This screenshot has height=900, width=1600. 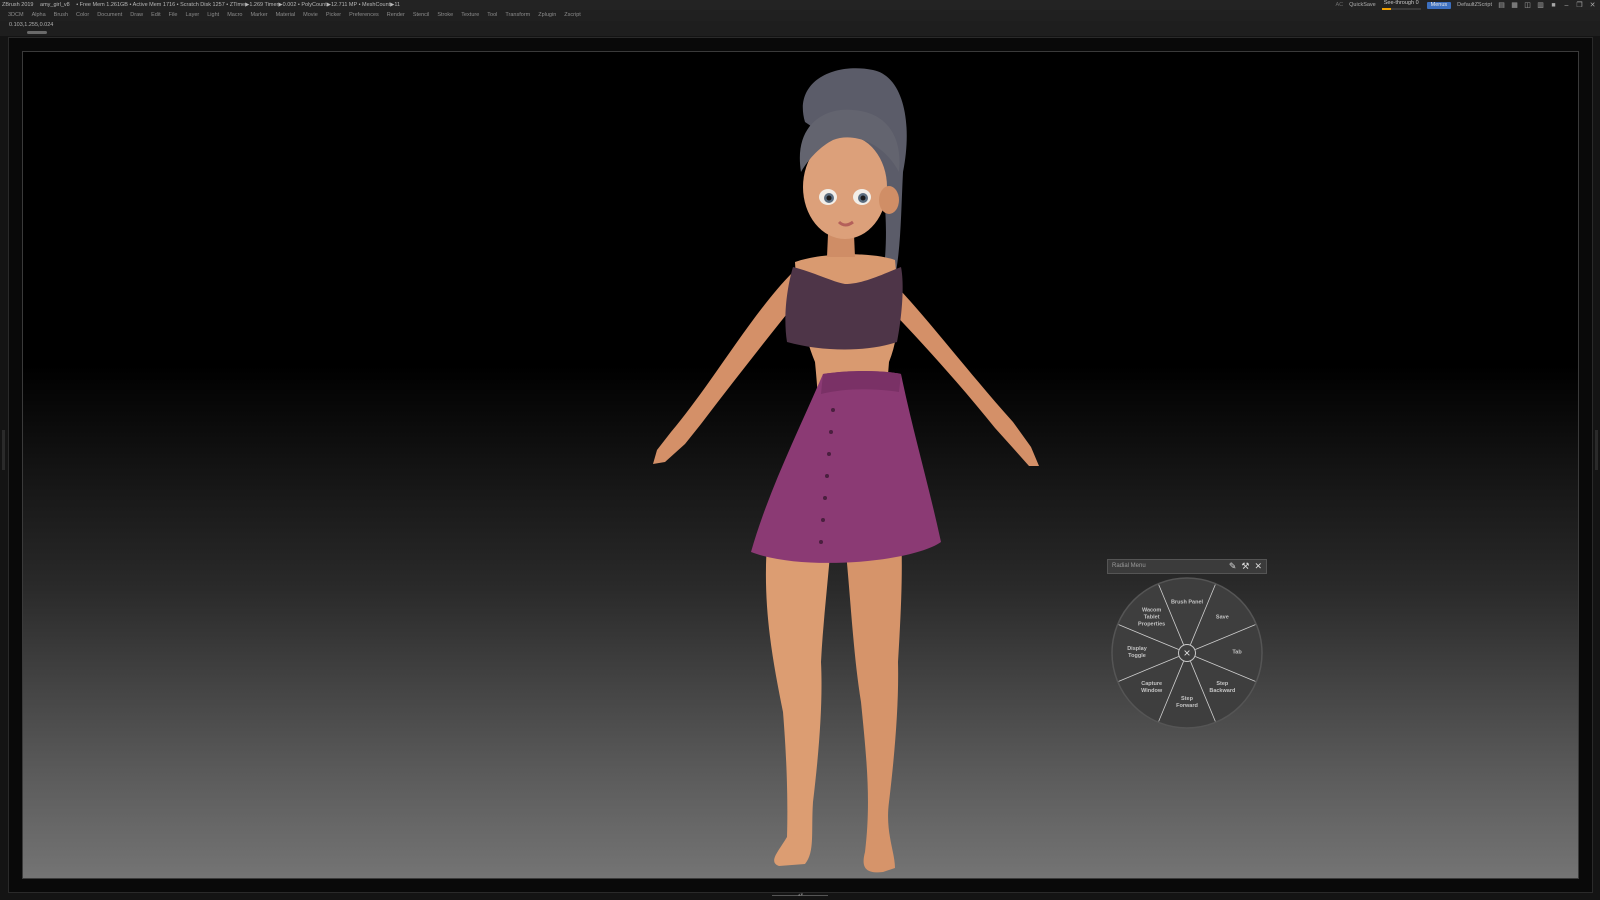 What do you see at coordinates (1340, 5) in the screenshot?
I see `ac-button: AC` at bounding box center [1340, 5].